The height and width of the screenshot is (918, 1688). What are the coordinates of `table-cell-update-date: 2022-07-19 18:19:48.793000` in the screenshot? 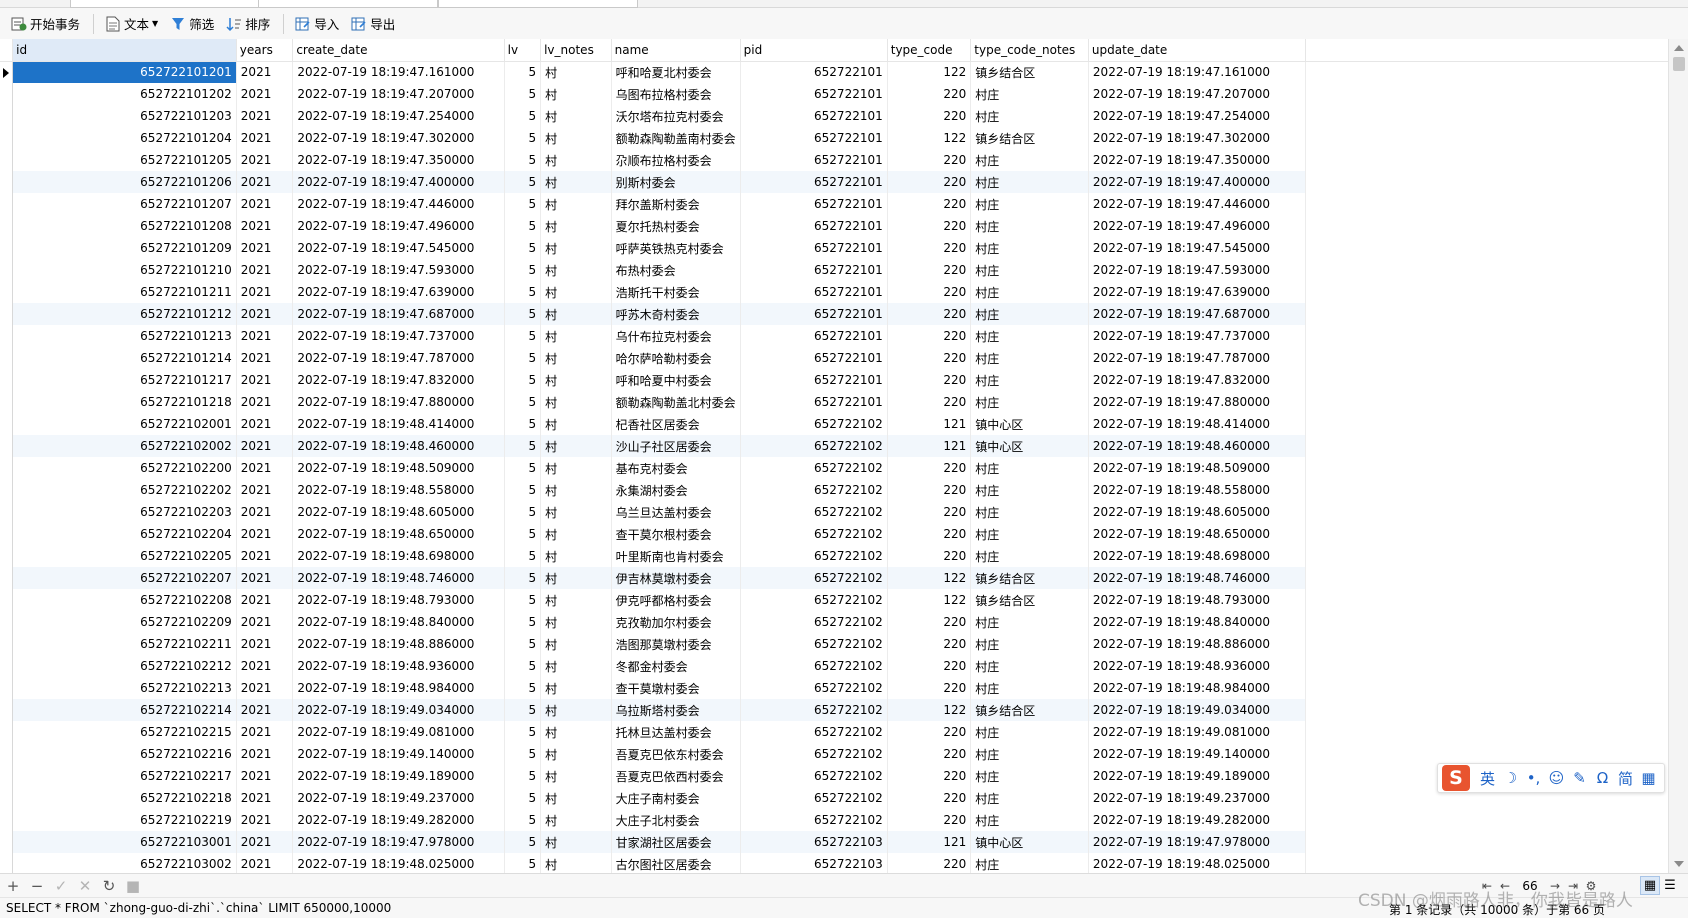 It's located at (1197, 600).